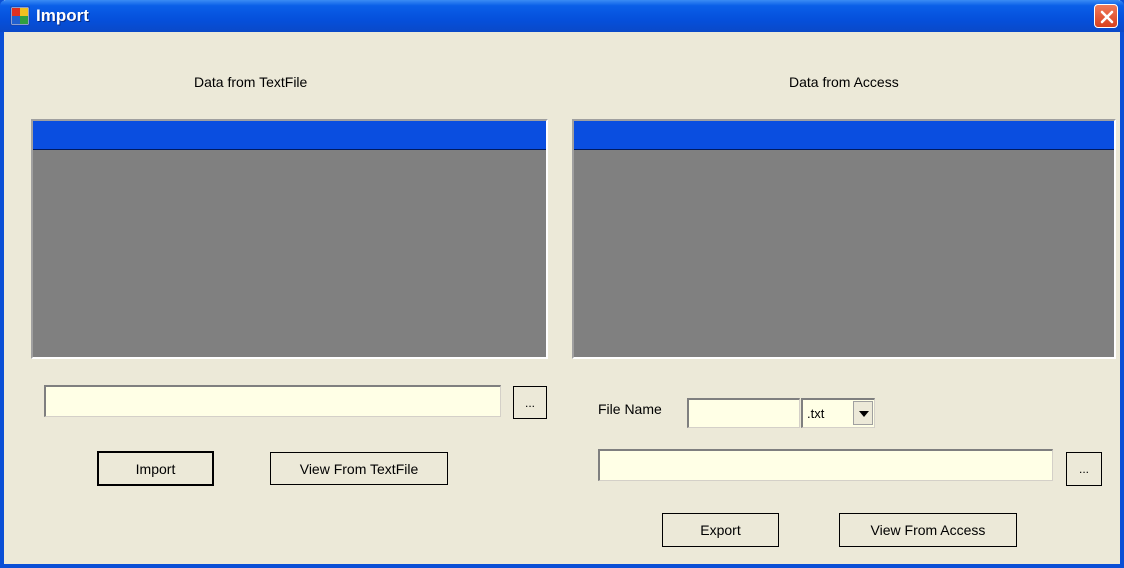 Image resolution: width=1124 pixels, height=568 pixels. Describe the element at coordinates (844, 82) in the screenshot. I see `access-heading: Data from Access` at that location.